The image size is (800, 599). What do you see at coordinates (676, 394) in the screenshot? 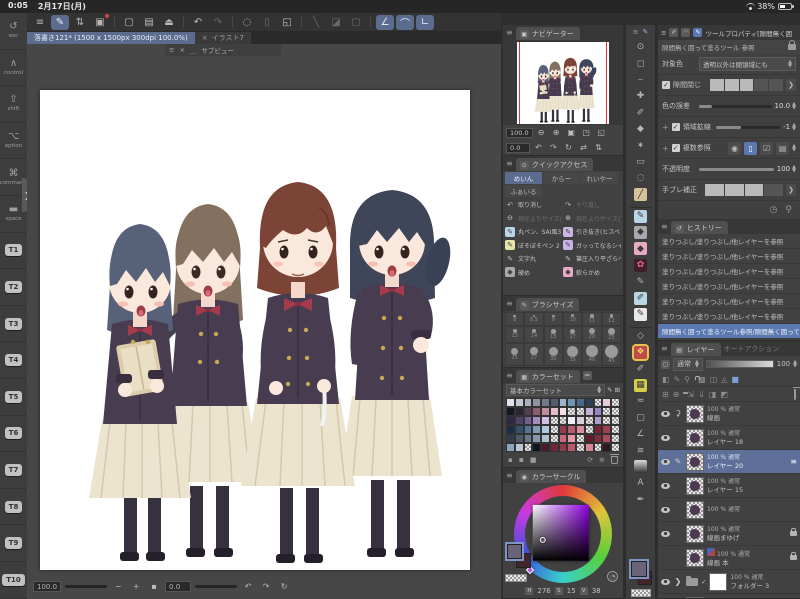
I see `new-vector-layer-icon: ⊕` at bounding box center [676, 394].